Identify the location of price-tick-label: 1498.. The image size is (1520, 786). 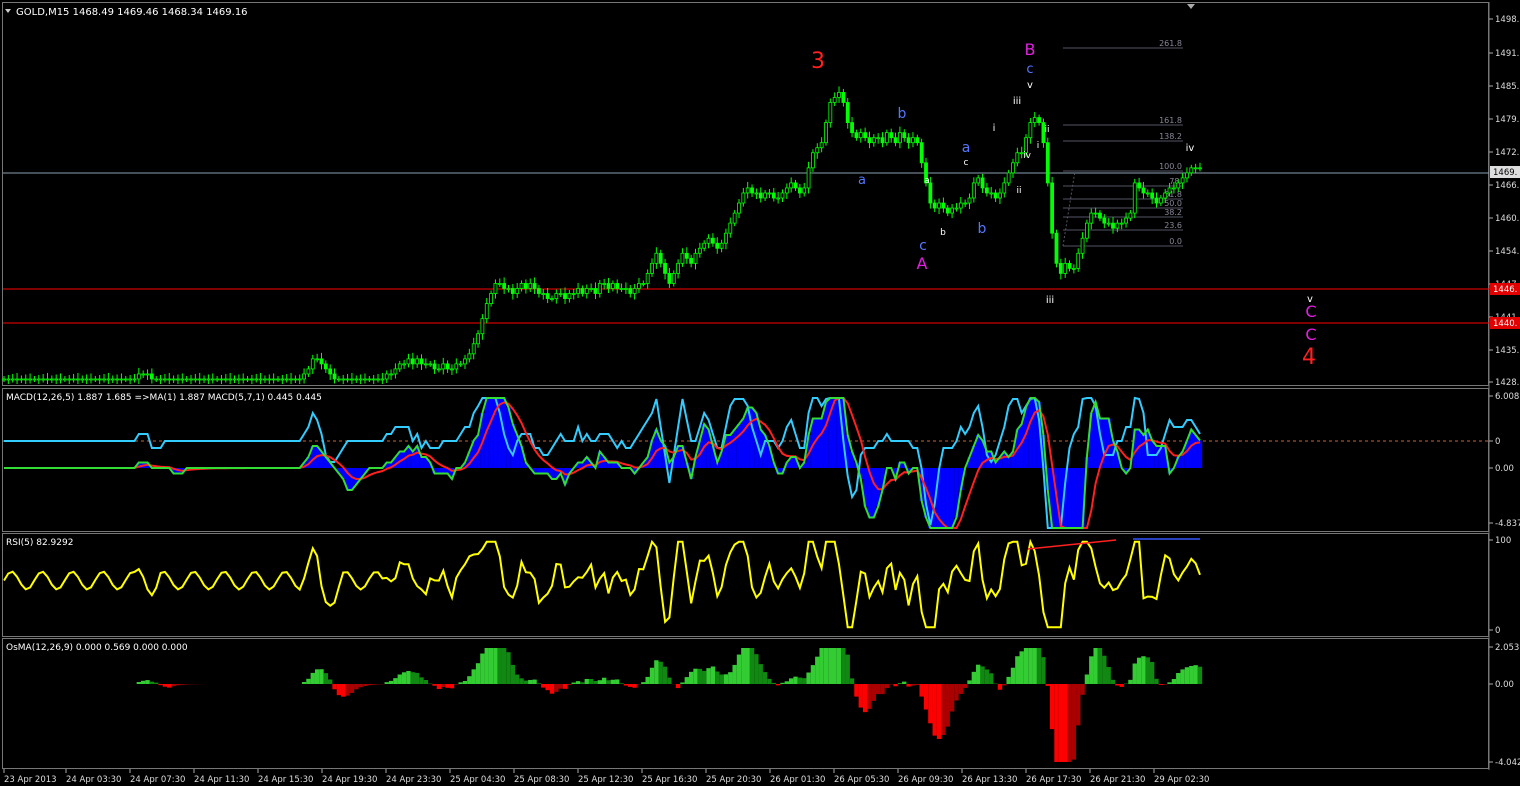
(1507, 20).